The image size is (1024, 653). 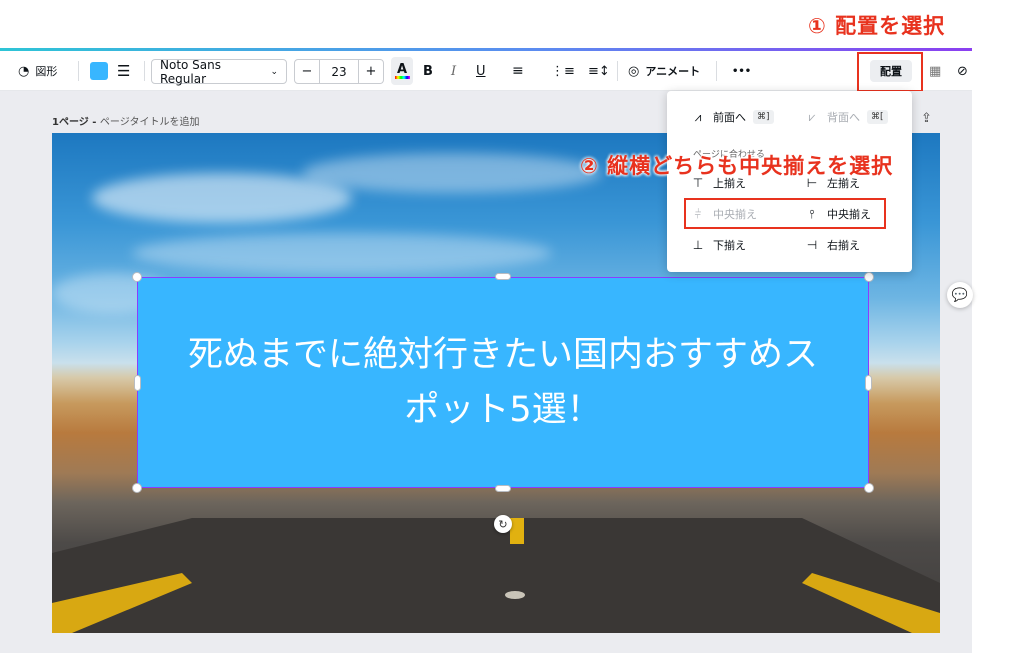 I want to click on rotate-icon: ↻, so click(x=503, y=524).